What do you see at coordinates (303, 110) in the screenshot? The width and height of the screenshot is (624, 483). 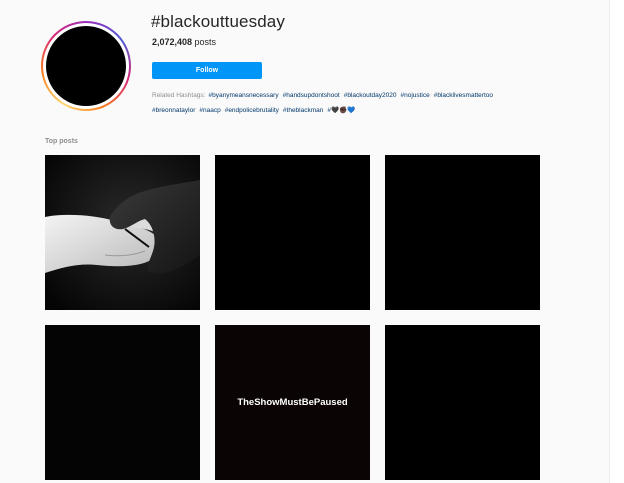 I see `related-hashtag-link: #theblackman` at bounding box center [303, 110].